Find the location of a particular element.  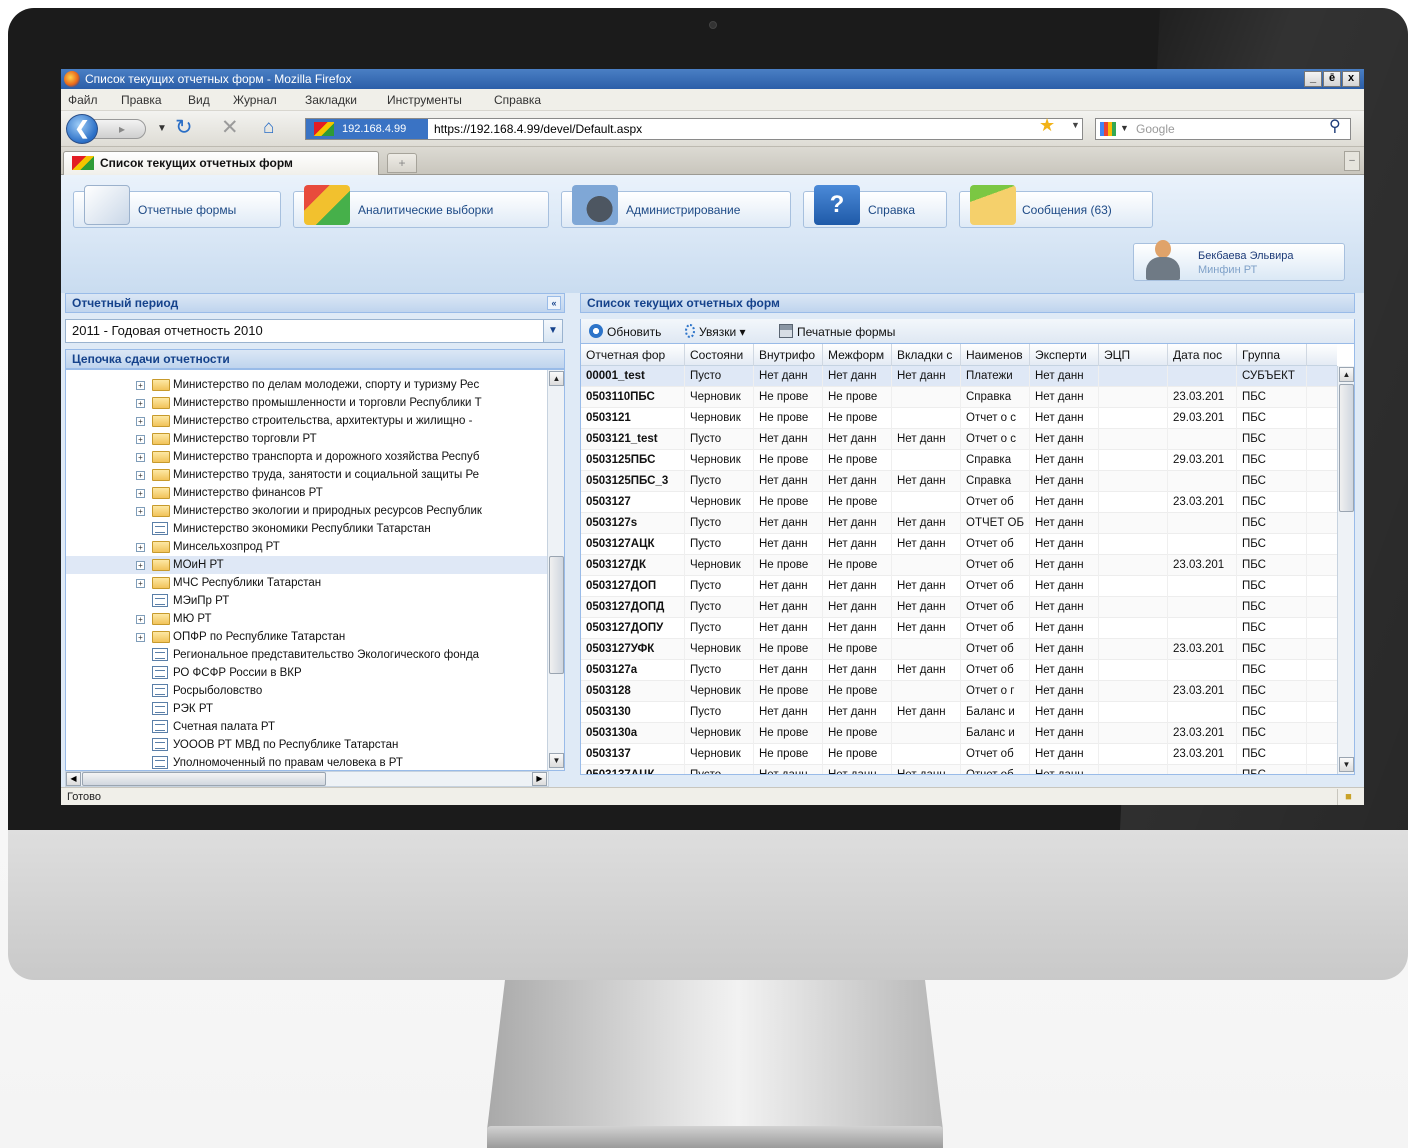

admin-button: Администрирование is located at coordinates (676, 206).